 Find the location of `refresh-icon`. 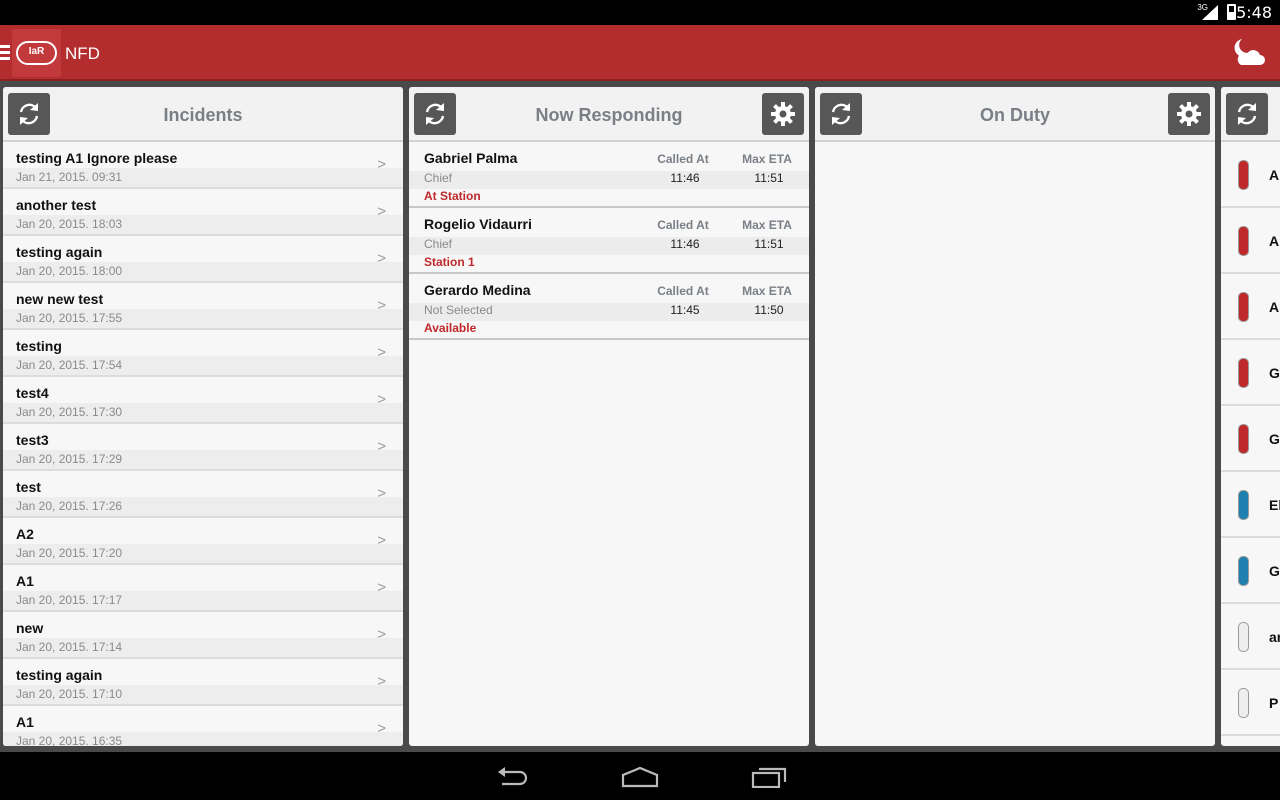

refresh-icon is located at coordinates (1247, 114).